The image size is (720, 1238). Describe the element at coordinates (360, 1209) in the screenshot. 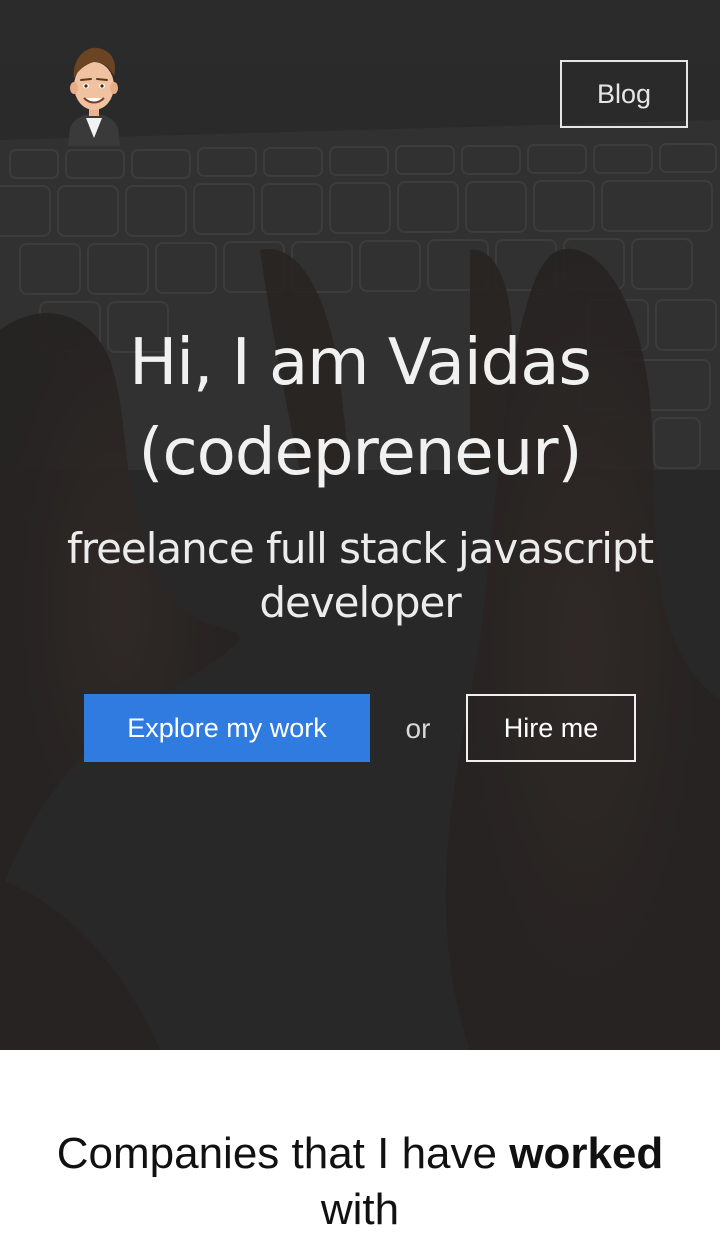

I see `companies-title-suffix: with` at that location.